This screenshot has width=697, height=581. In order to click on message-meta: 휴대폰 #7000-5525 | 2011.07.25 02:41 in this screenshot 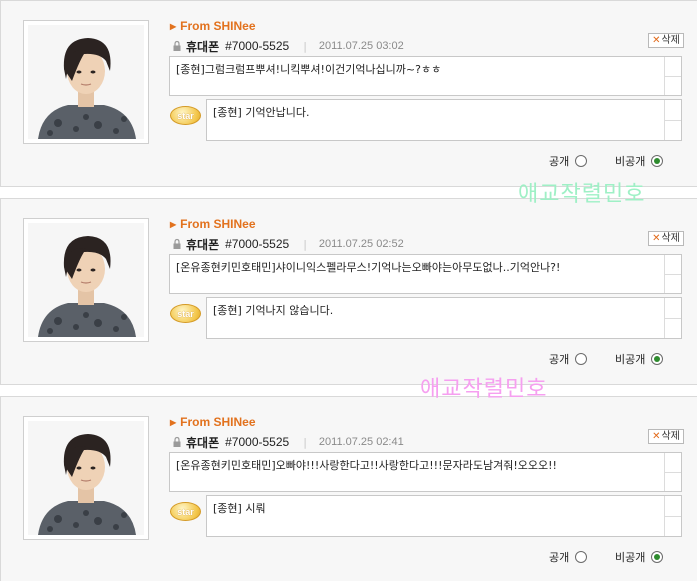, I will do `click(287, 442)`.